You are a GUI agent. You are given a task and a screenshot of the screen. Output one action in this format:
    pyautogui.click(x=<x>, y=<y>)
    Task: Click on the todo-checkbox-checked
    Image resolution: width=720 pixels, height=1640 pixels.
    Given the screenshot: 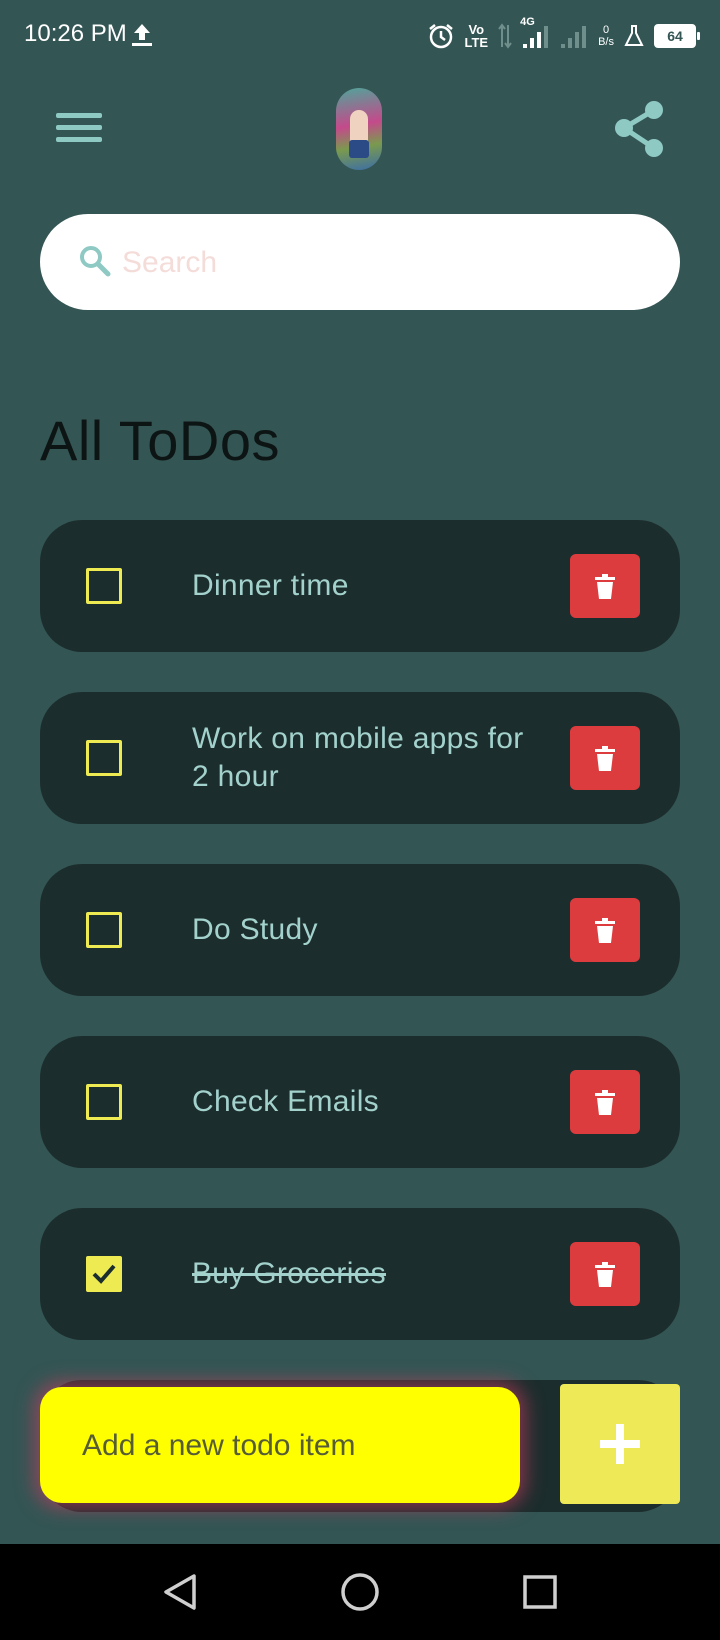 What is the action you would take?
    pyautogui.click(x=104, y=1274)
    